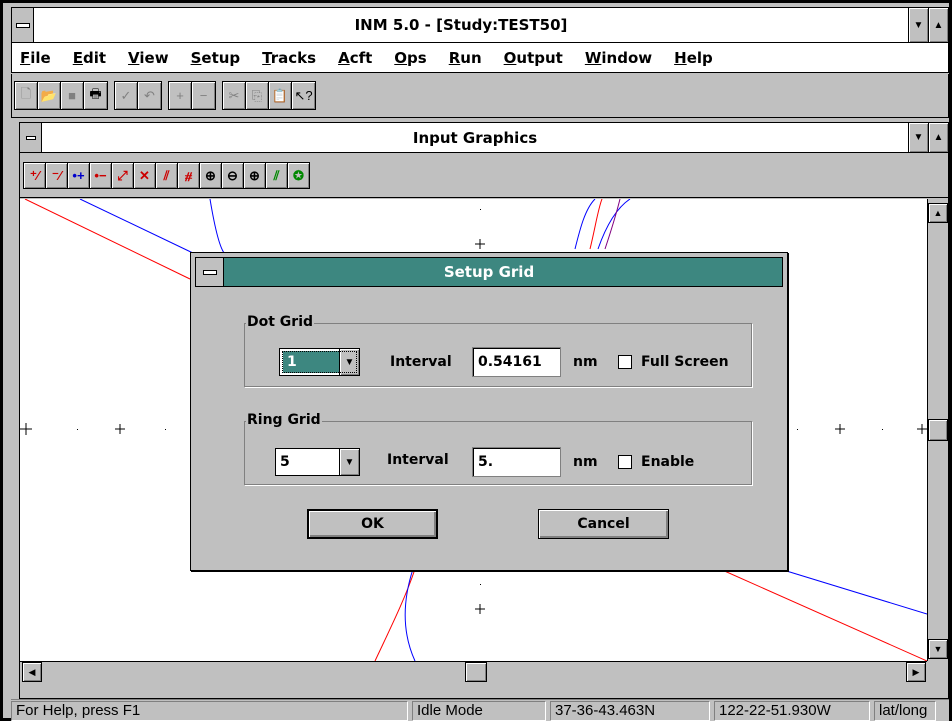  I want to click on add-track-icon: ⁺⁄, so click(34, 175).